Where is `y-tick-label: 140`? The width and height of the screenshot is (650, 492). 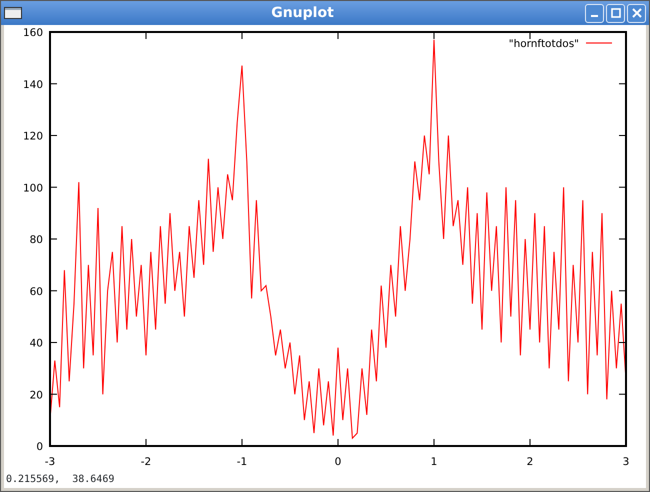
y-tick-label: 140 is located at coordinates (32, 84).